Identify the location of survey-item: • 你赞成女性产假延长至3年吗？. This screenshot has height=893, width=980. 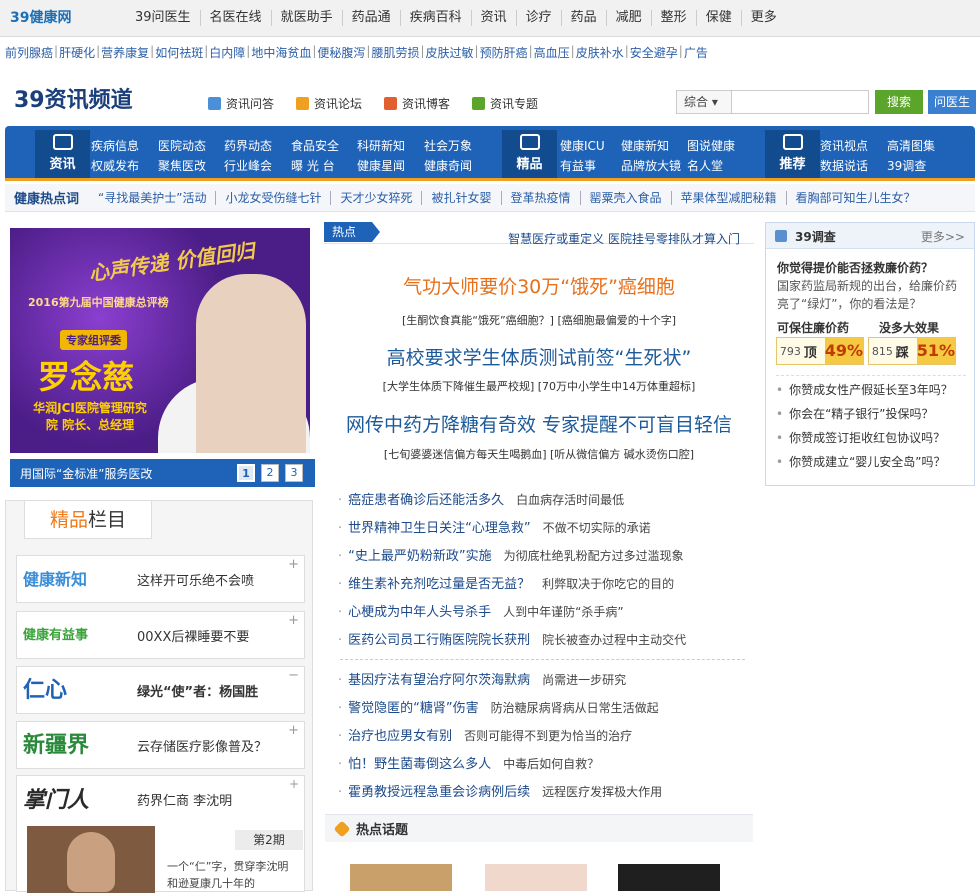
(873, 389).